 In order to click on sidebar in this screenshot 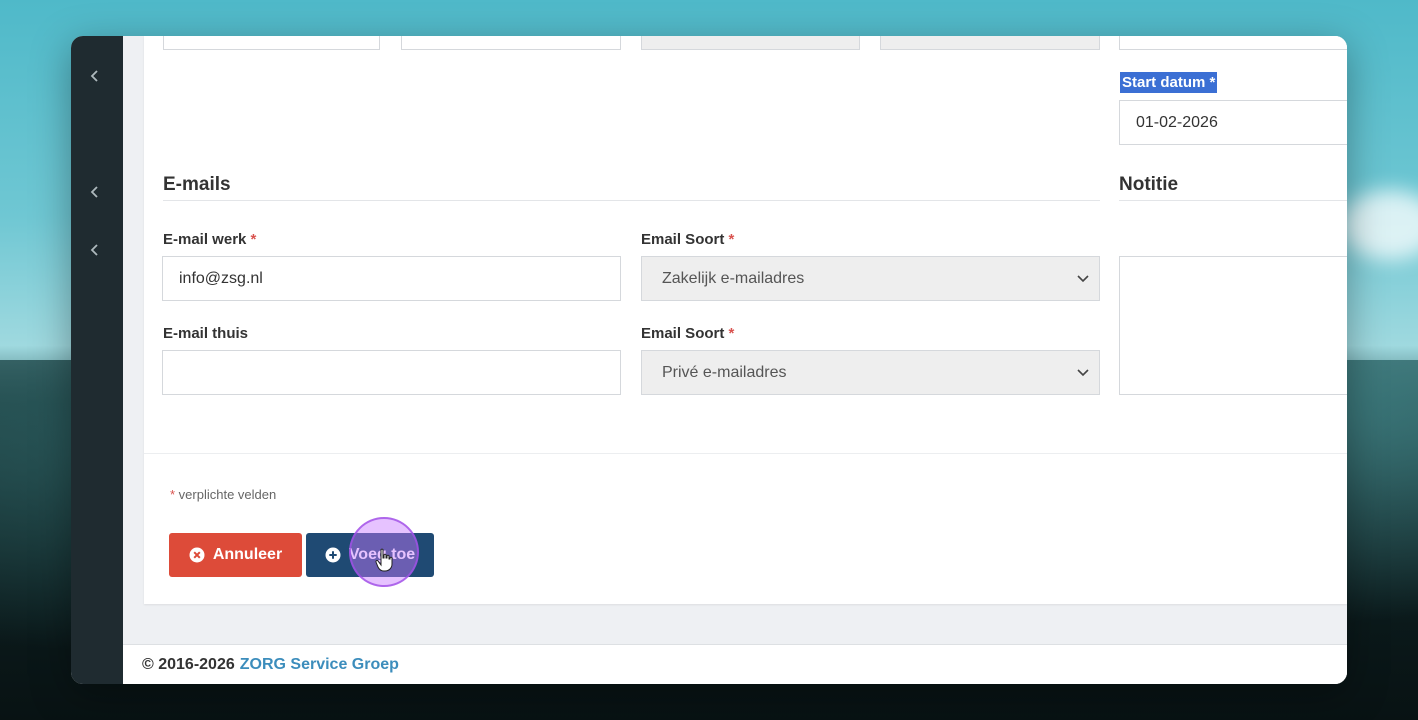, I will do `click(97, 360)`.